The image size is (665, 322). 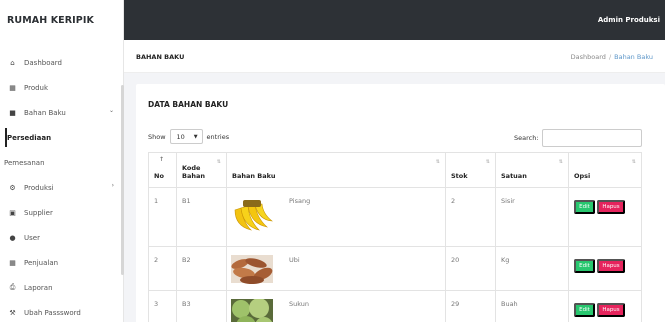 I want to click on table-row: 1 B1 Pisang 2 Sisir Edit Hapus, so click(x=395, y=217).